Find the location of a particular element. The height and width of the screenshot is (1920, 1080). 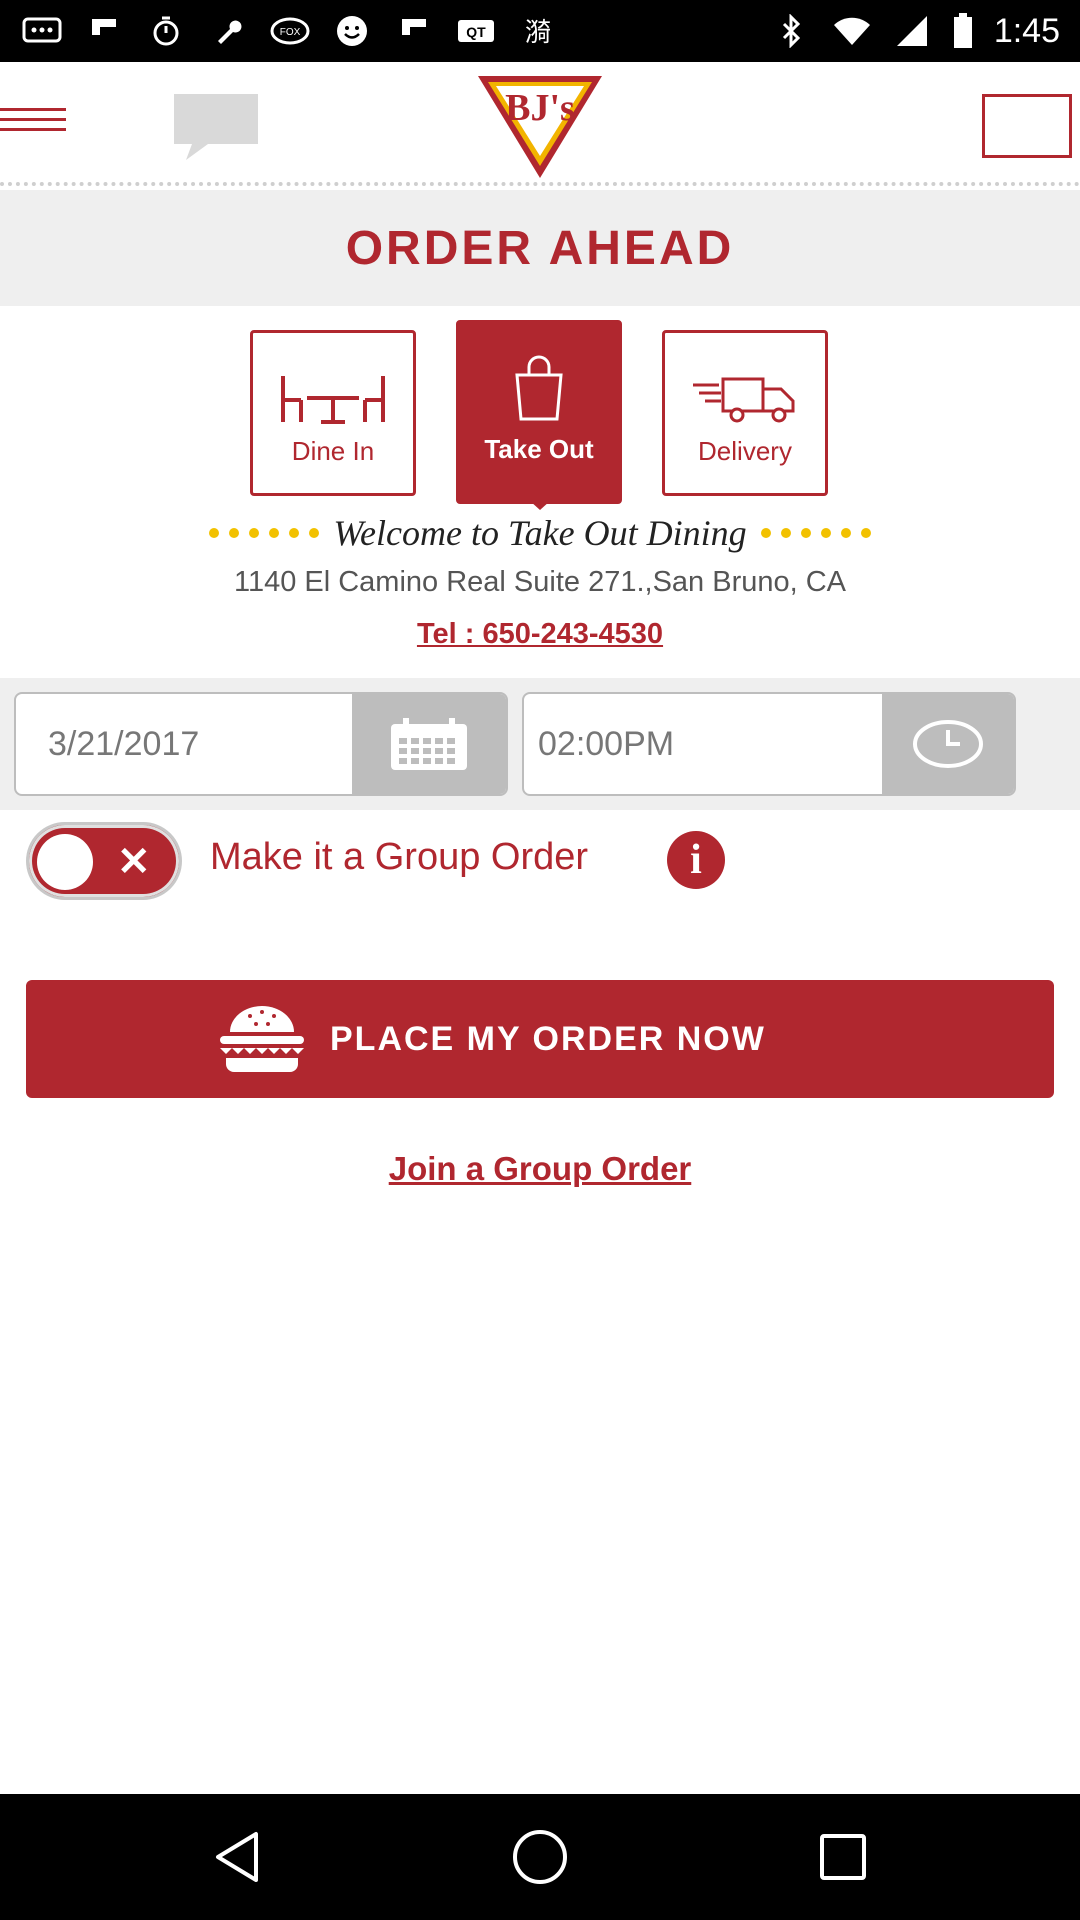

tab-take-out: Take Out is located at coordinates (539, 412).